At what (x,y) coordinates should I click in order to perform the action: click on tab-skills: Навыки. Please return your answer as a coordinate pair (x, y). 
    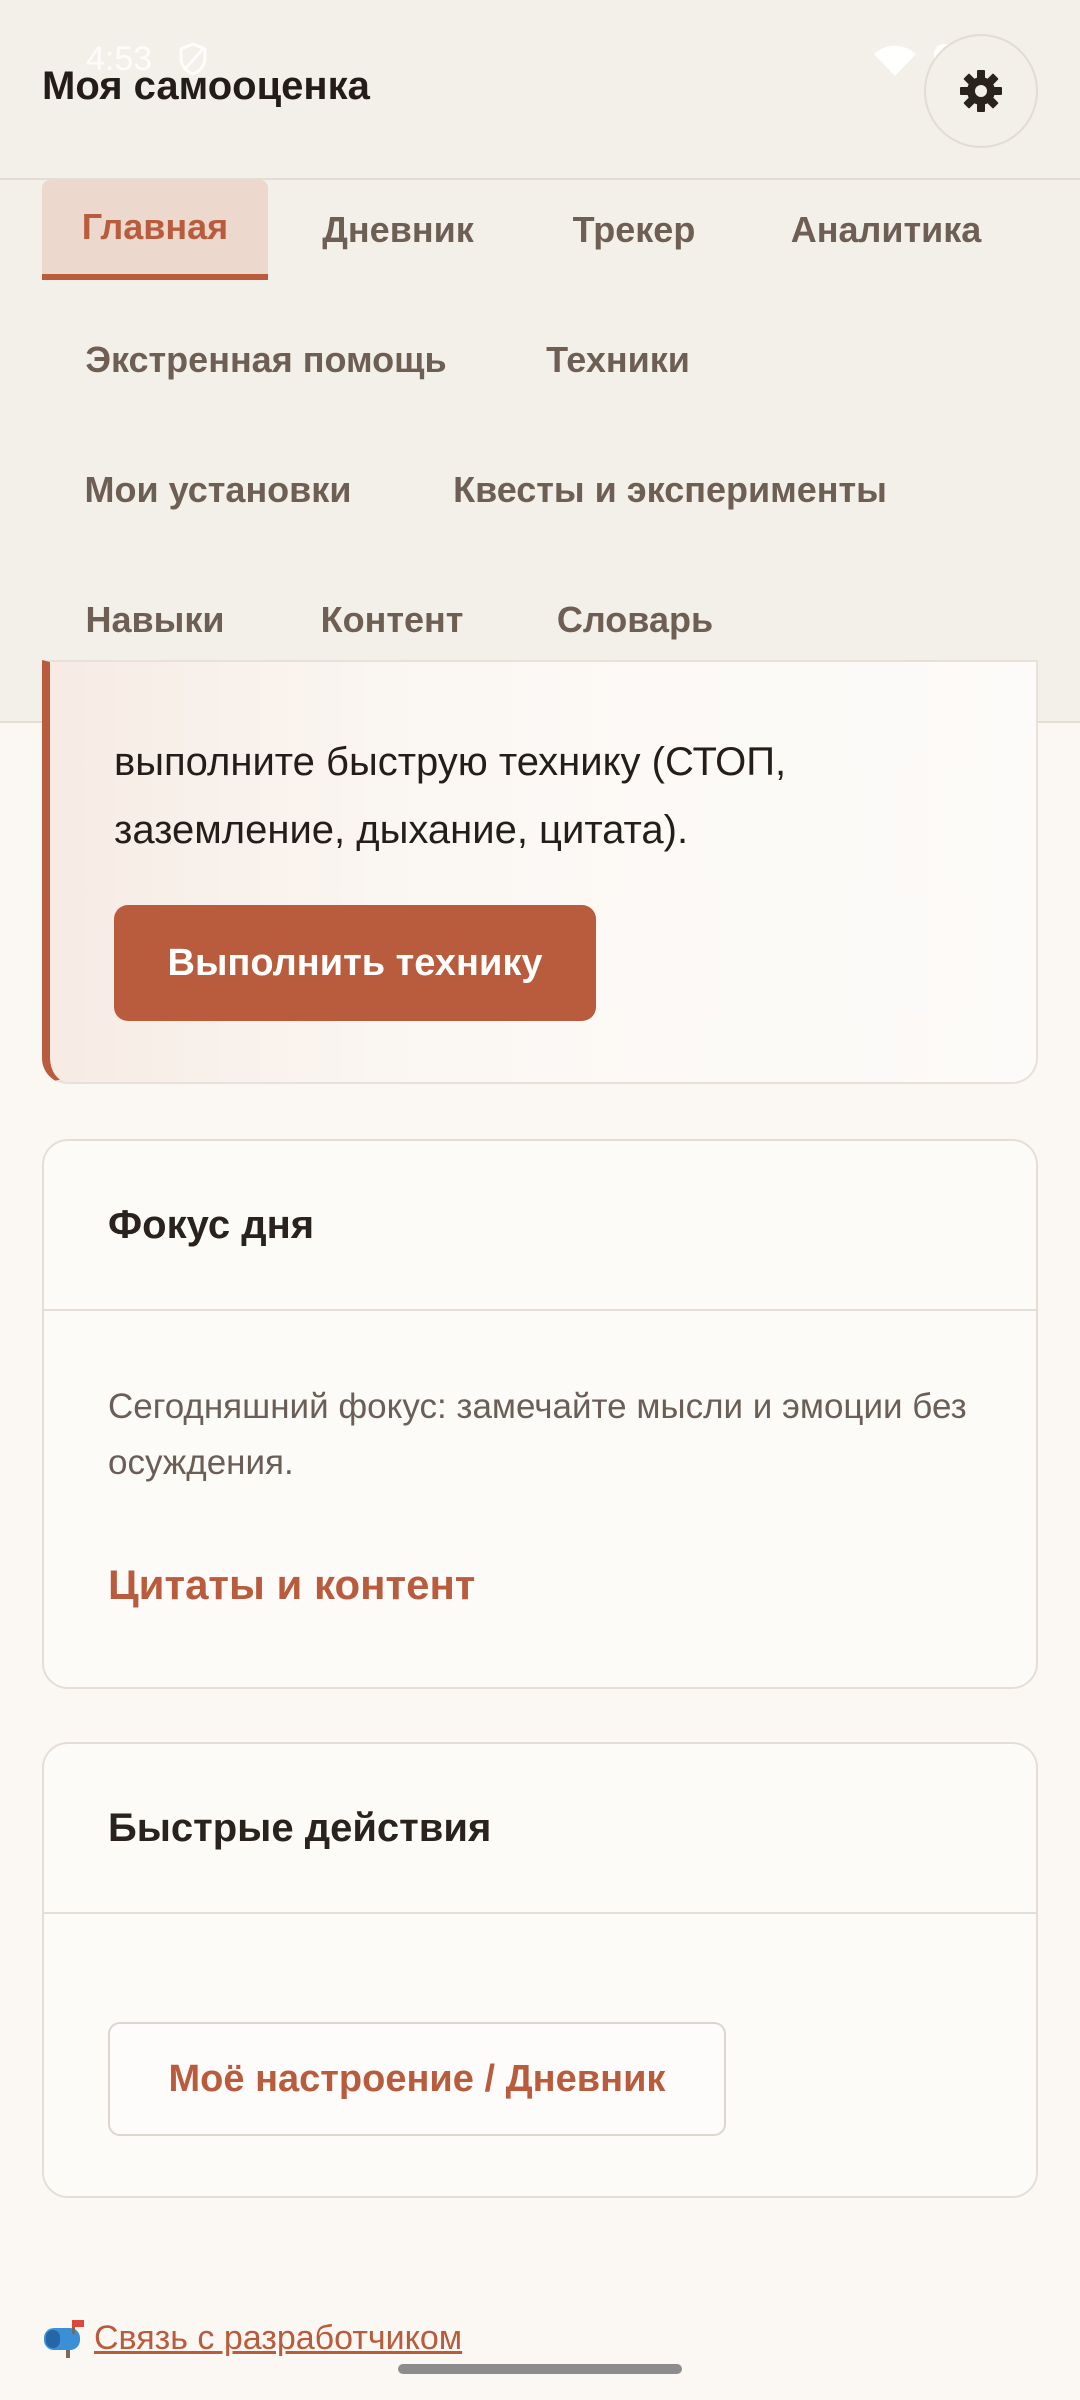
    Looking at the image, I should click on (155, 620).